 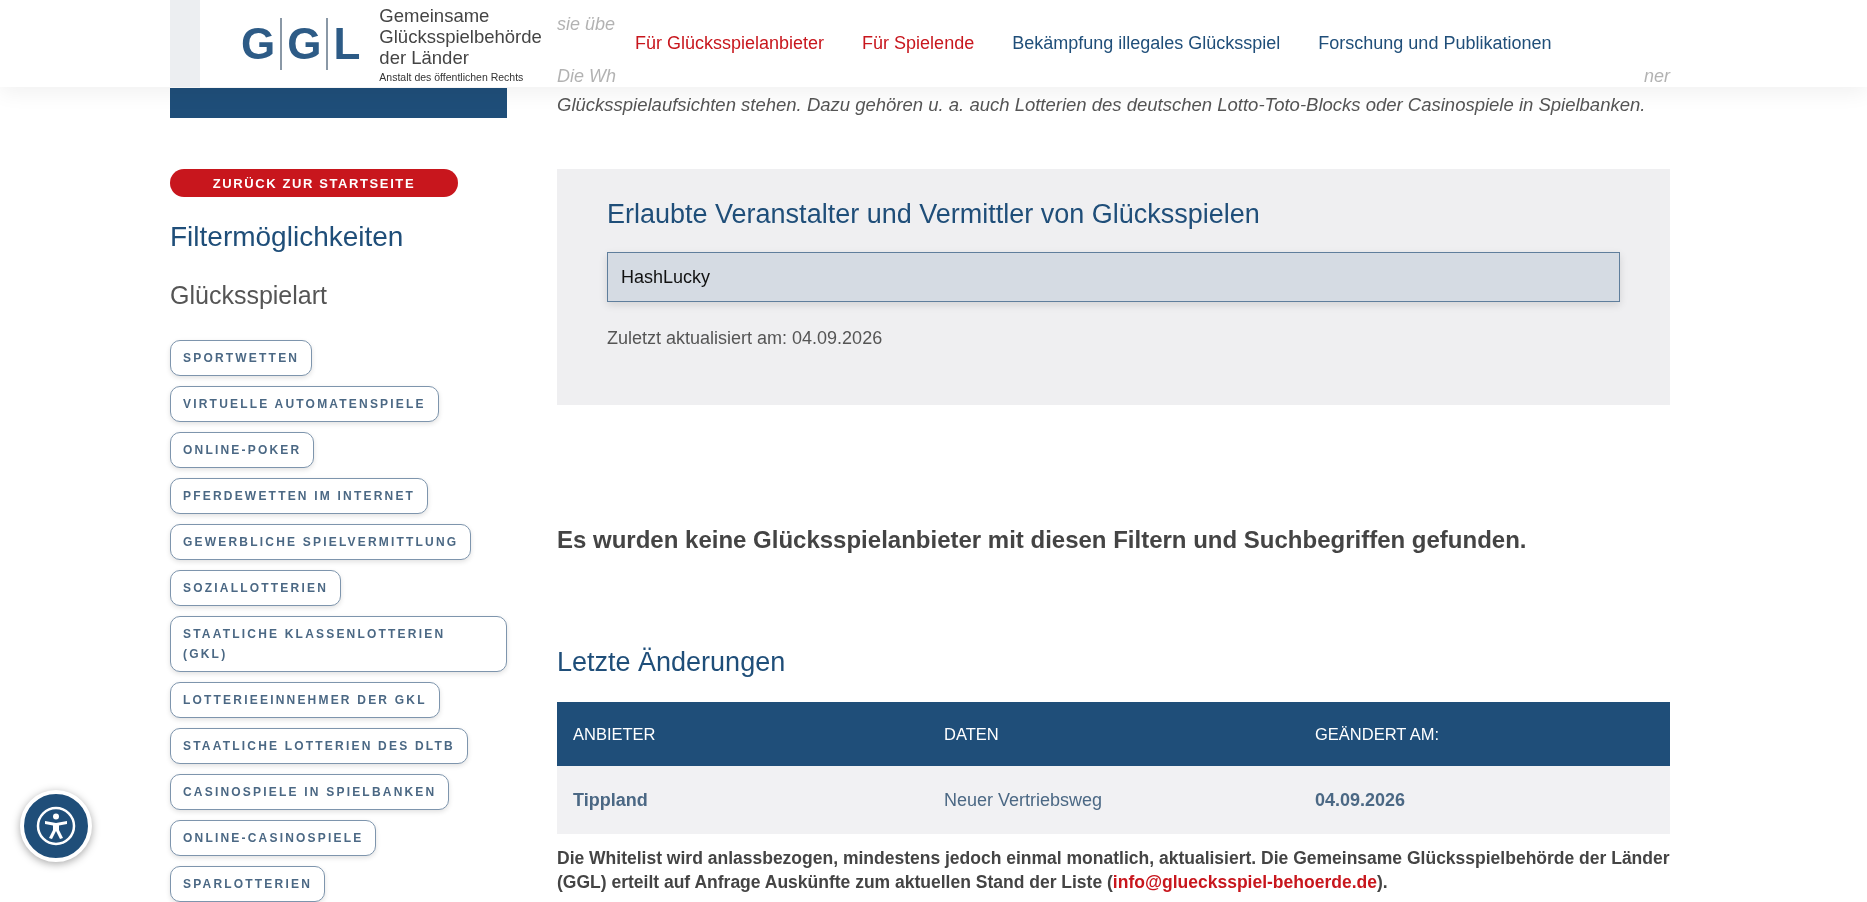 What do you see at coordinates (321, 542) in the screenshot?
I see `filter-chip: GEWERBLICHE SPIELVERMITTLUNG` at bounding box center [321, 542].